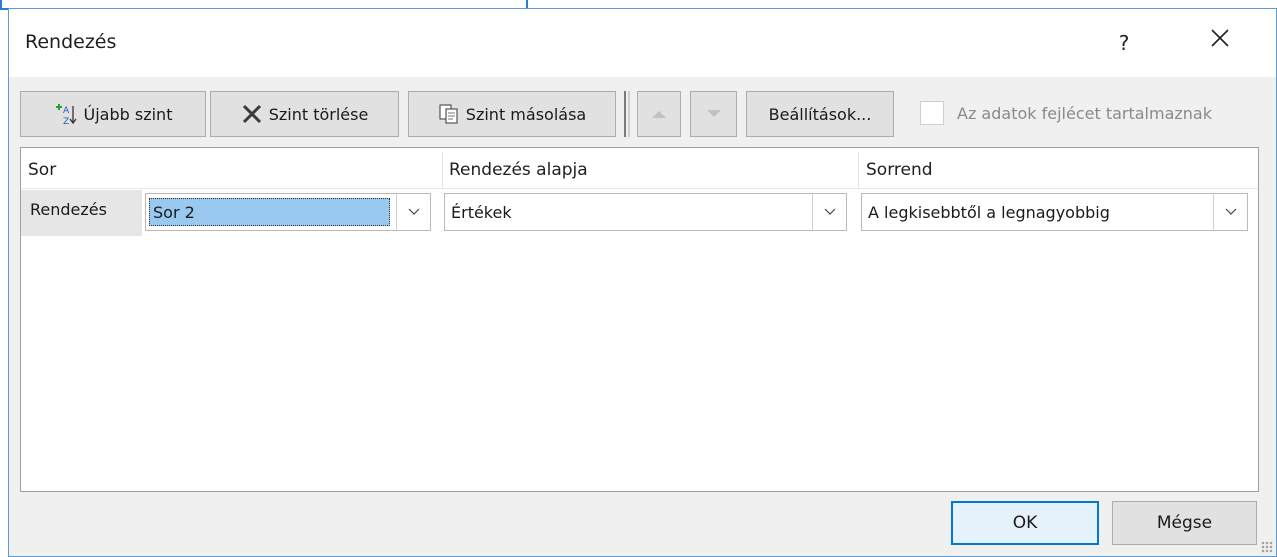 The width and height of the screenshot is (1277, 557). I want to click on svg-text: Z, so click(66, 121).